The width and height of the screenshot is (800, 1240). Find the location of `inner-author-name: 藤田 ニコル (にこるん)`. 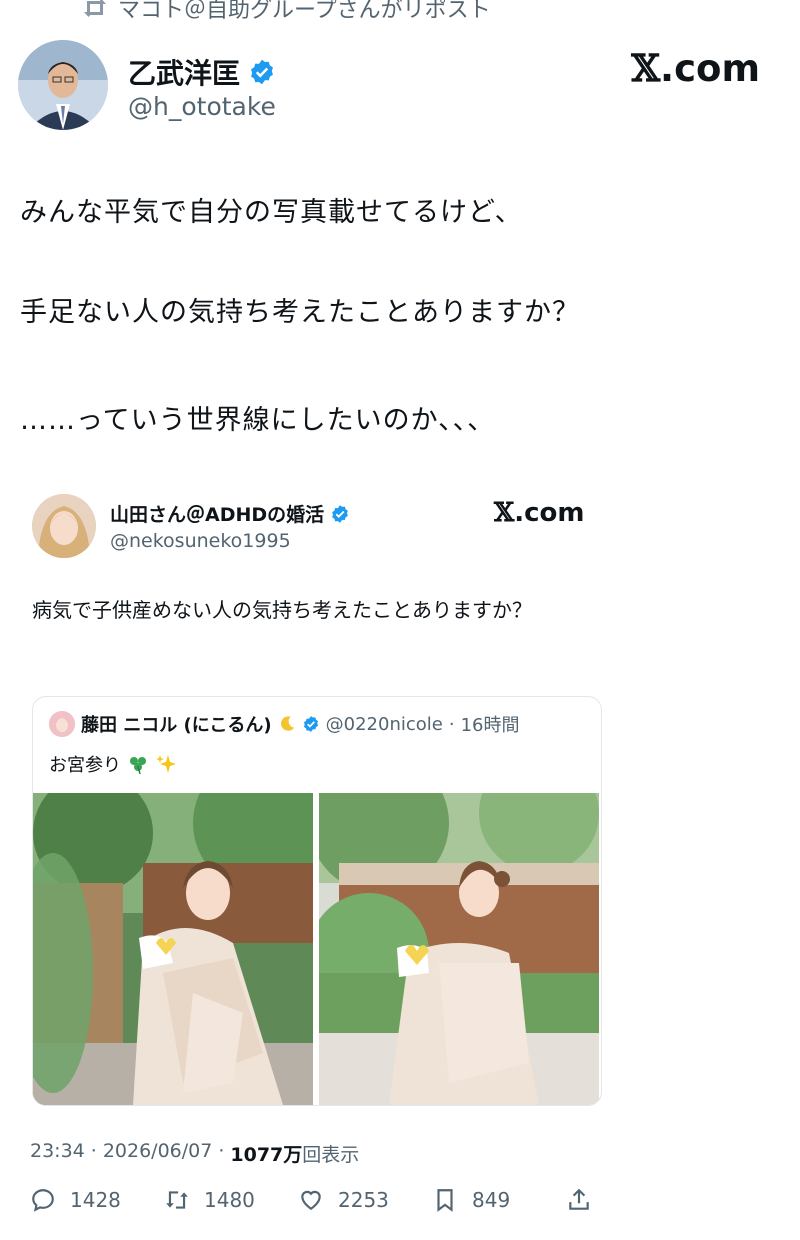

inner-author-name: 藤田 ニコル (にこるん) is located at coordinates (176, 724).